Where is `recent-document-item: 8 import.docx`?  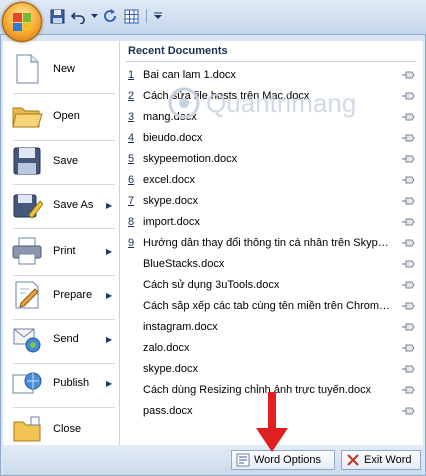
recent-document-item: 8 import.docx is located at coordinates (271, 222).